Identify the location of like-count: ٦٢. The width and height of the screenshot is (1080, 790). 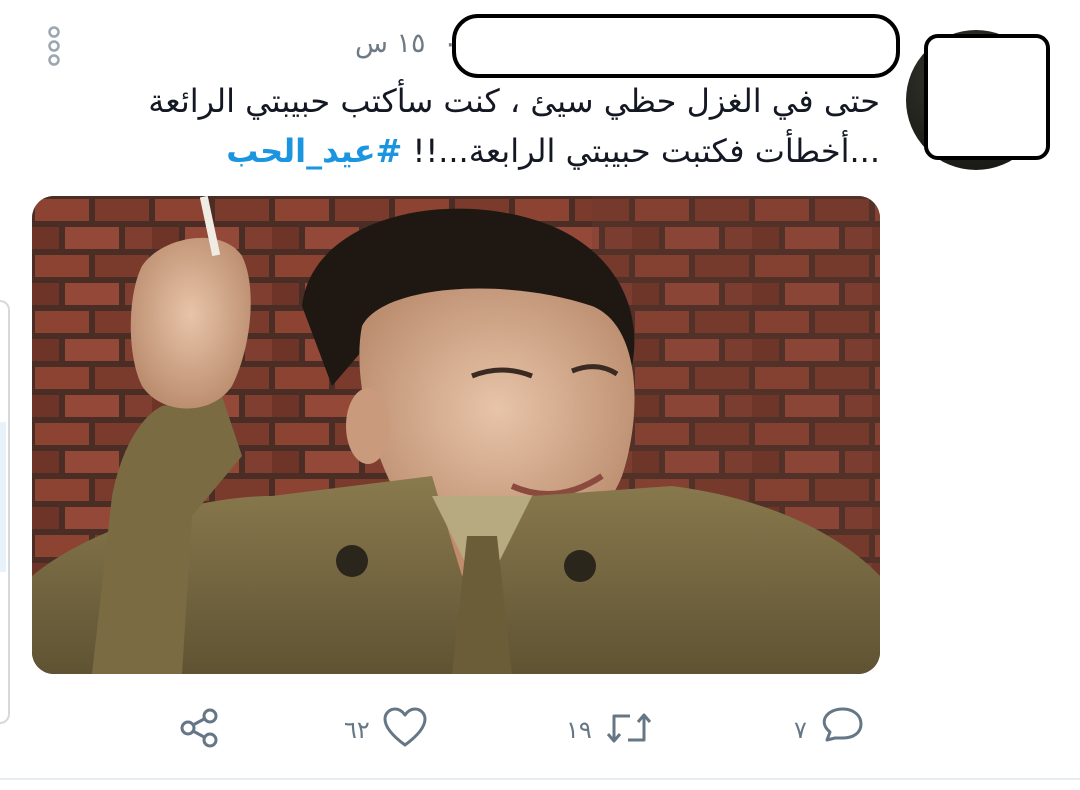
(357, 730).